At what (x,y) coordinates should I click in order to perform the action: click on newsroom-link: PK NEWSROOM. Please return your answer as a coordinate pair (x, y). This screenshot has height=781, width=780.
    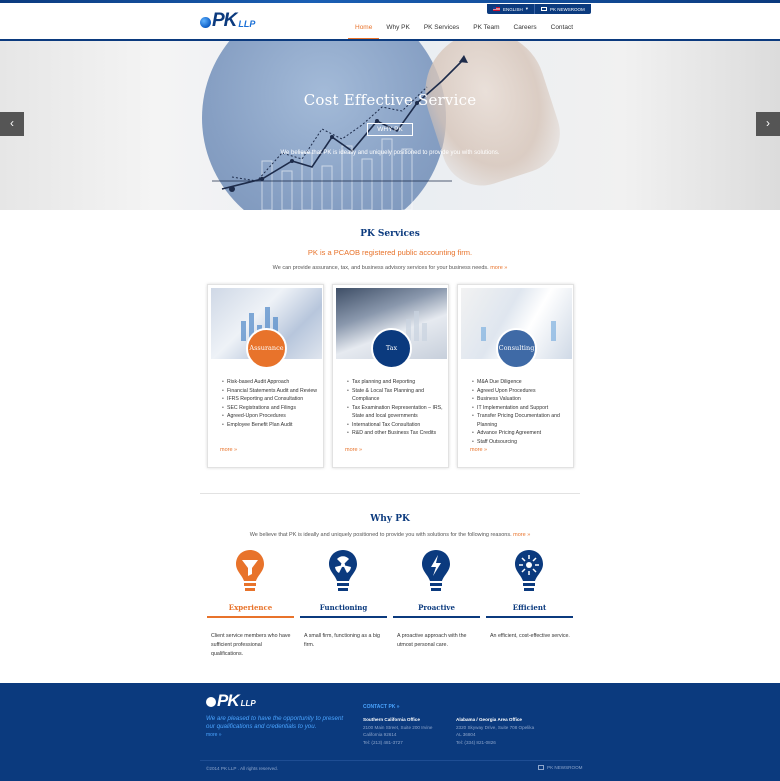
    Looking at the image, I should click on (562, 9).